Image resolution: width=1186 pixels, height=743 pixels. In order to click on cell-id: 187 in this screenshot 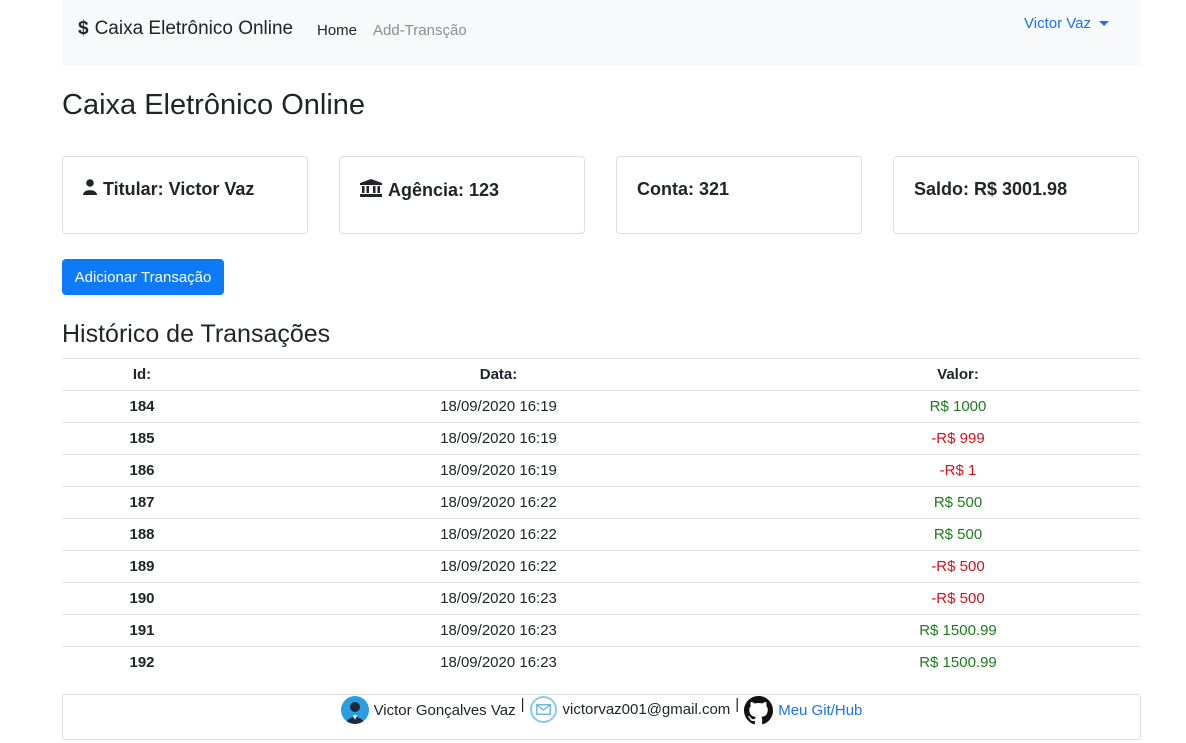, I will do `click(142, 502)`.